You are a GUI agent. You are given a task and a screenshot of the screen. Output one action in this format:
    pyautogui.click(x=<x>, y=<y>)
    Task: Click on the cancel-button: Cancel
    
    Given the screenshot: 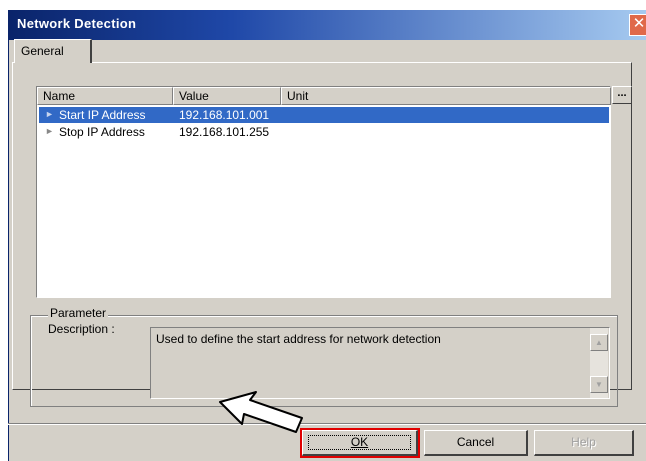 What is the action you would take?
    pyautogui.click(x=476, y=443)
    